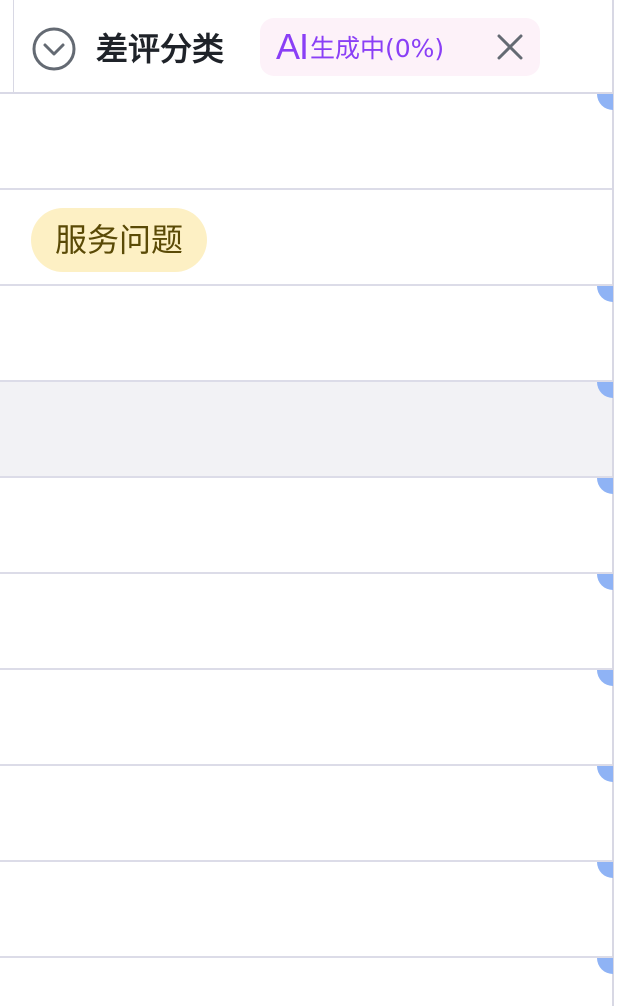 The width and height of the screenshot is (630, 1006). I want to click on chevron-down-circle-icon, so click(54, 49).